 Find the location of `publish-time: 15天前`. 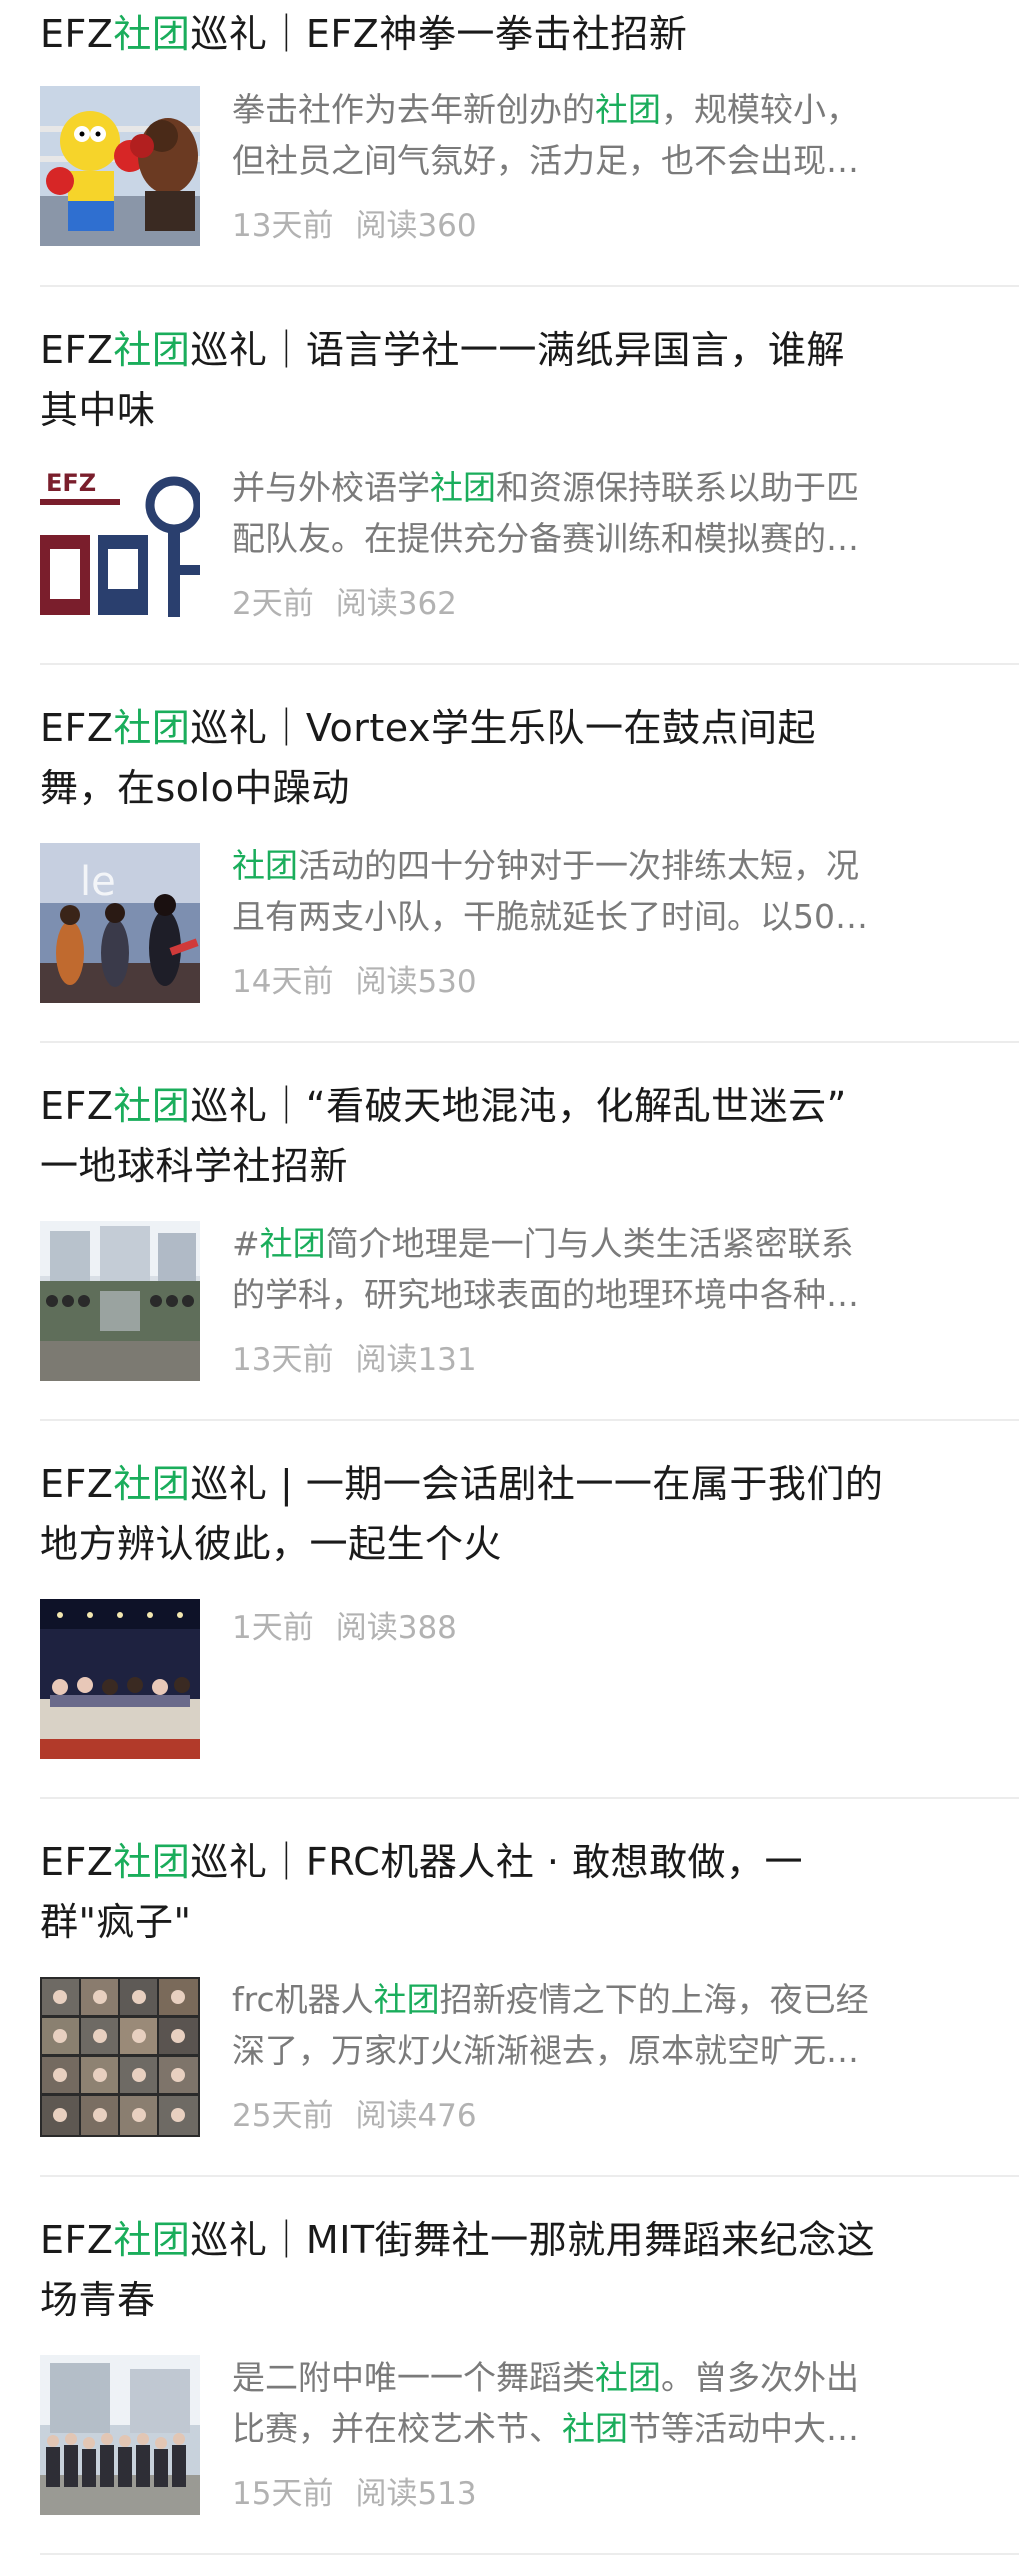

publish-time: 15天前 is located at coordinates (283, 2494).